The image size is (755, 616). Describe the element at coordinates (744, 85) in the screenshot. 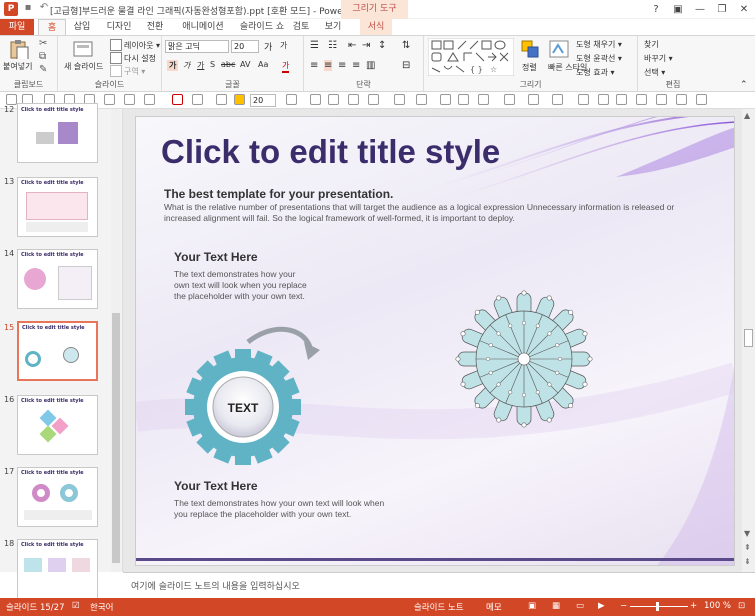

I see `collapse-ribbon-icon: ⌃` at that location.